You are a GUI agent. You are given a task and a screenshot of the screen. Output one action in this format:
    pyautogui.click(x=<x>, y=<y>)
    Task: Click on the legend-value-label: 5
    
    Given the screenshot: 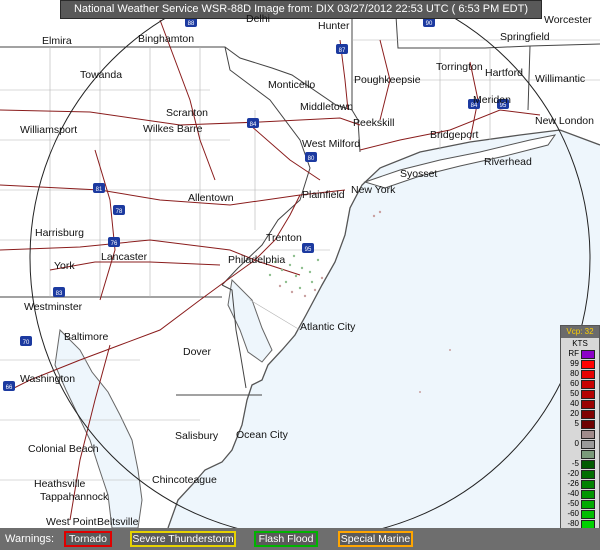 What is the action you would take?
    pyautogui.click(x=576, y=423)
    